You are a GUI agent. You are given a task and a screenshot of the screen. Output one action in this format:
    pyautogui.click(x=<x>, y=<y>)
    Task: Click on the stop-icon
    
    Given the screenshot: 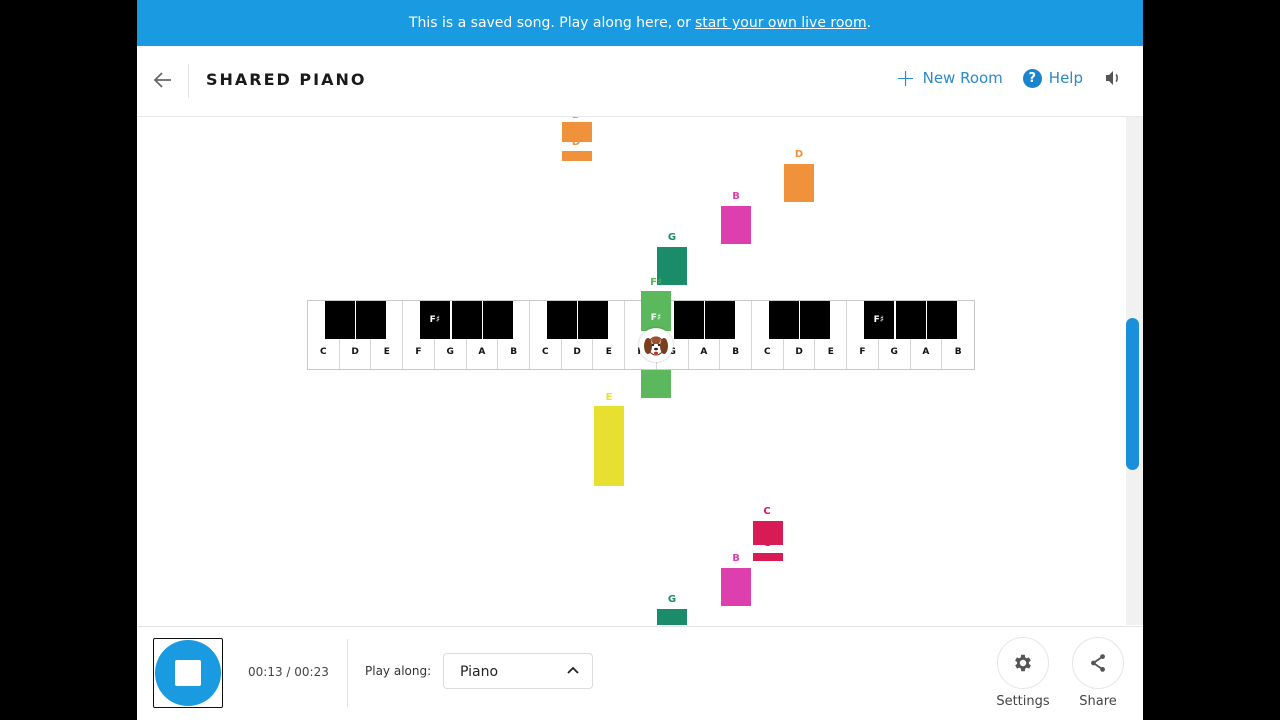 What is the action you would take?
    pyautogui.click(x=188, y=673)
    